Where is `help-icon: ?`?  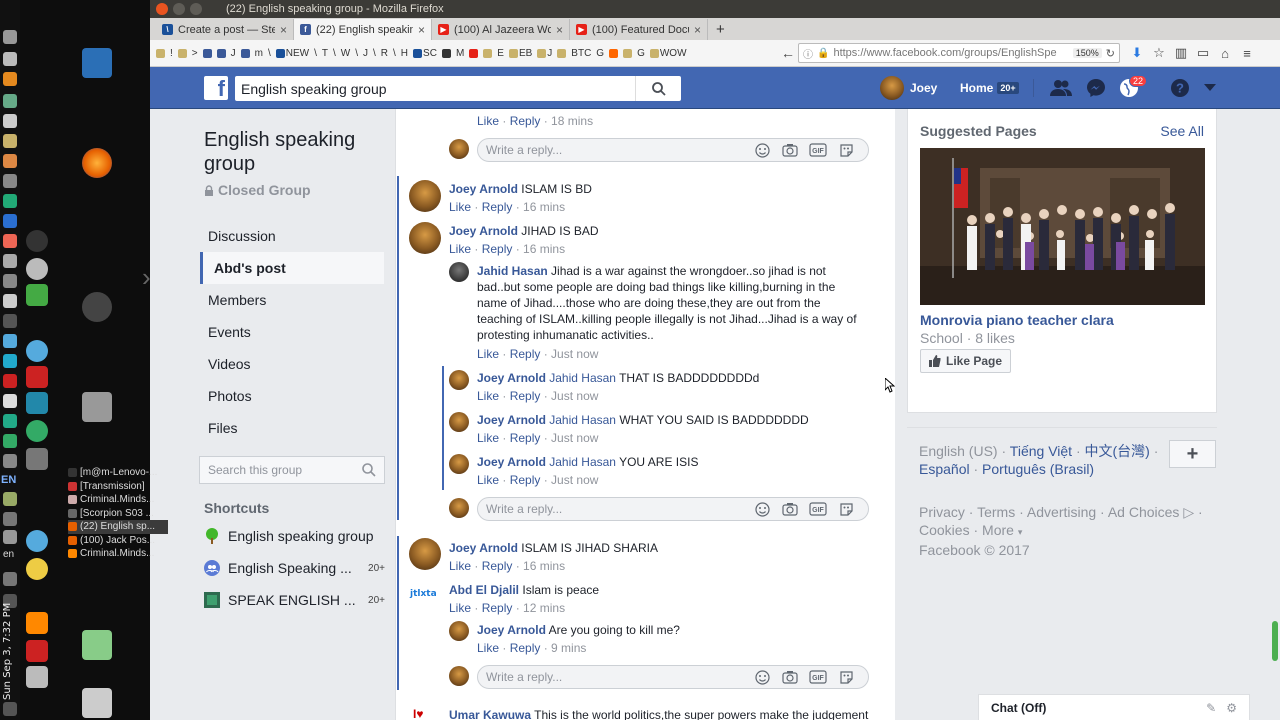
help-icon: ? is located at coordinates (1180, 88).